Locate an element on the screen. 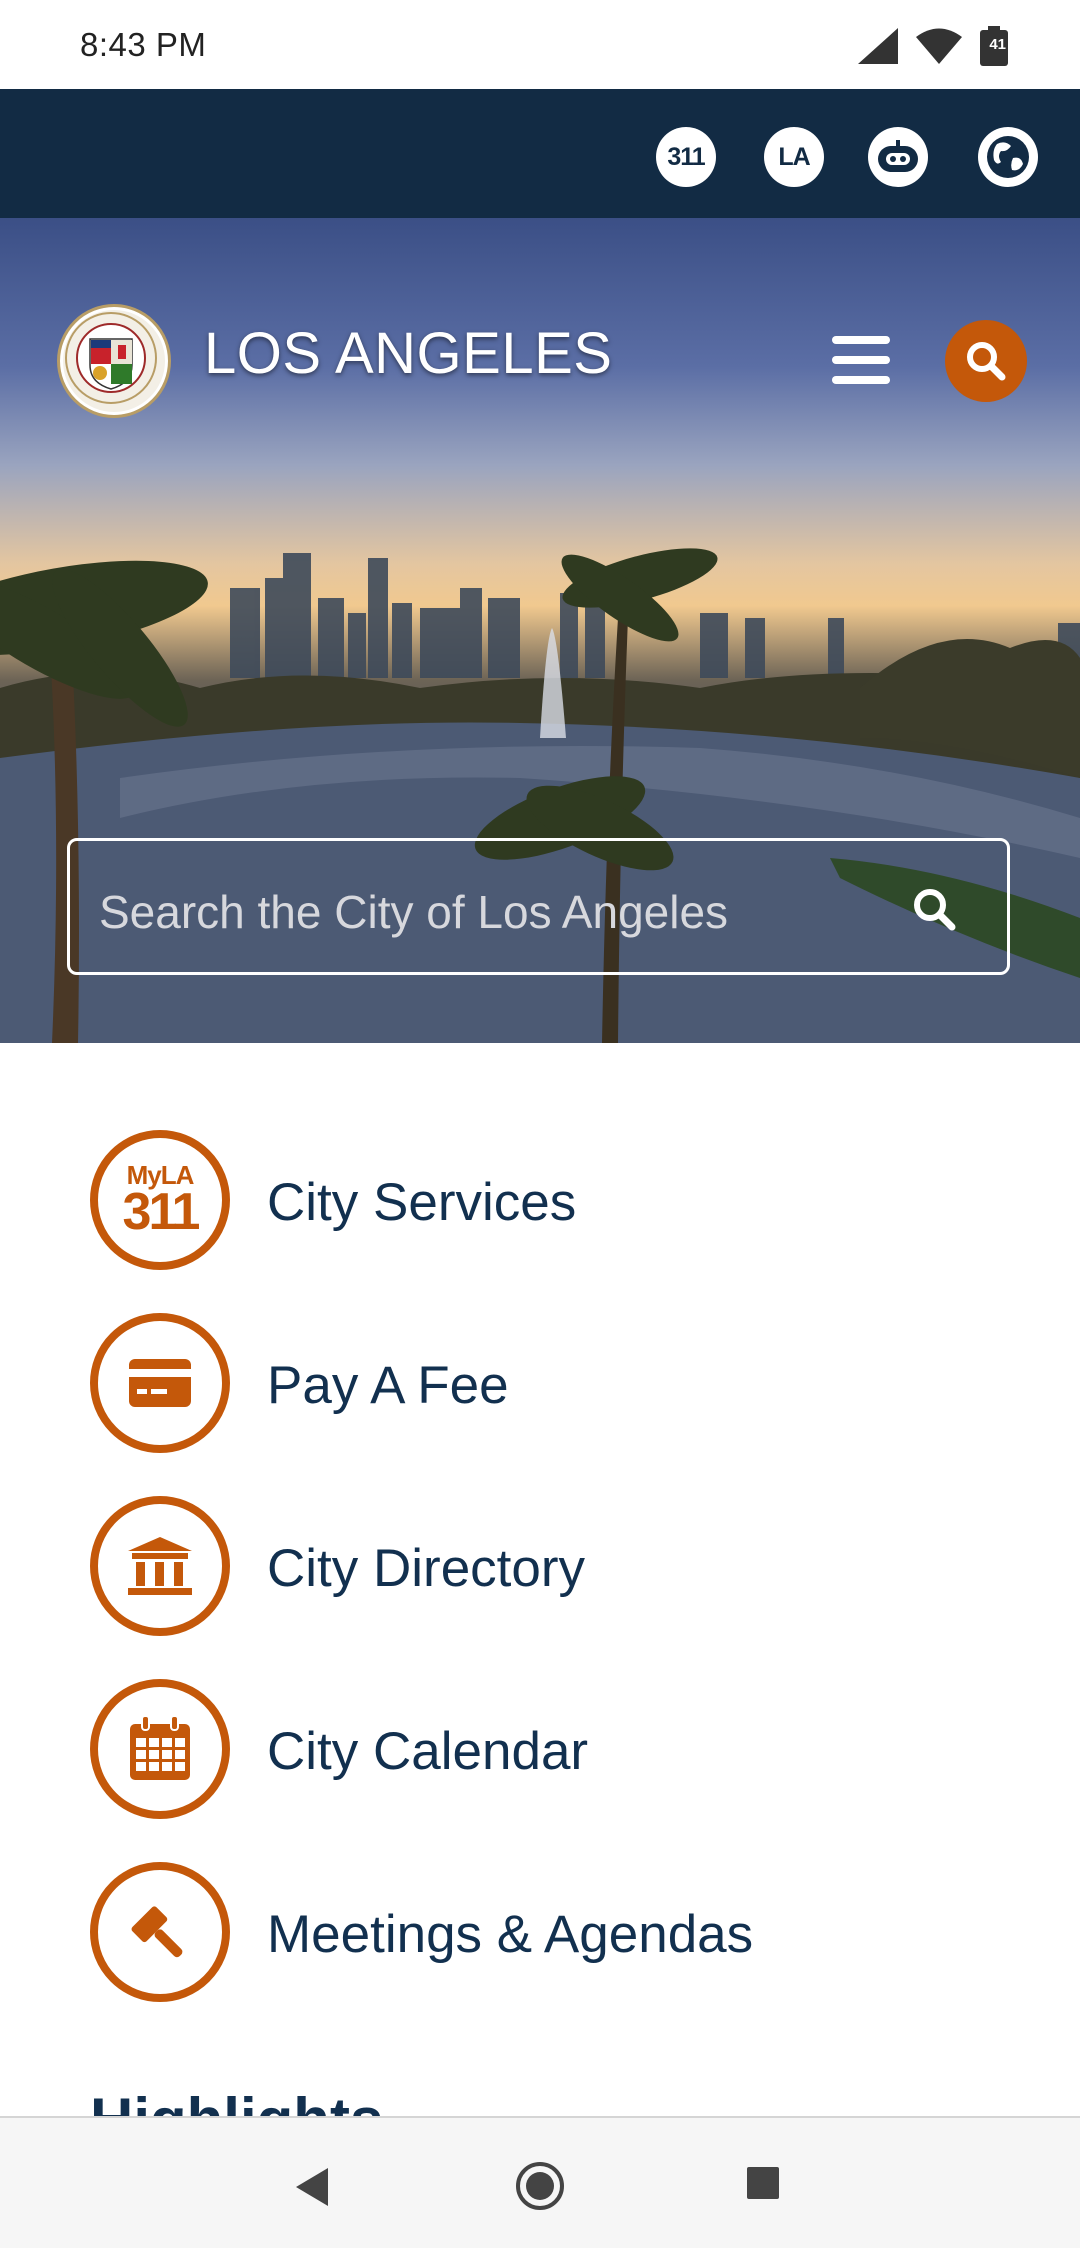 The width and height of the screenshot is (1080, 2248). search-placeholder: Search the City of Los Angeles is located at coordinates (414, 912).